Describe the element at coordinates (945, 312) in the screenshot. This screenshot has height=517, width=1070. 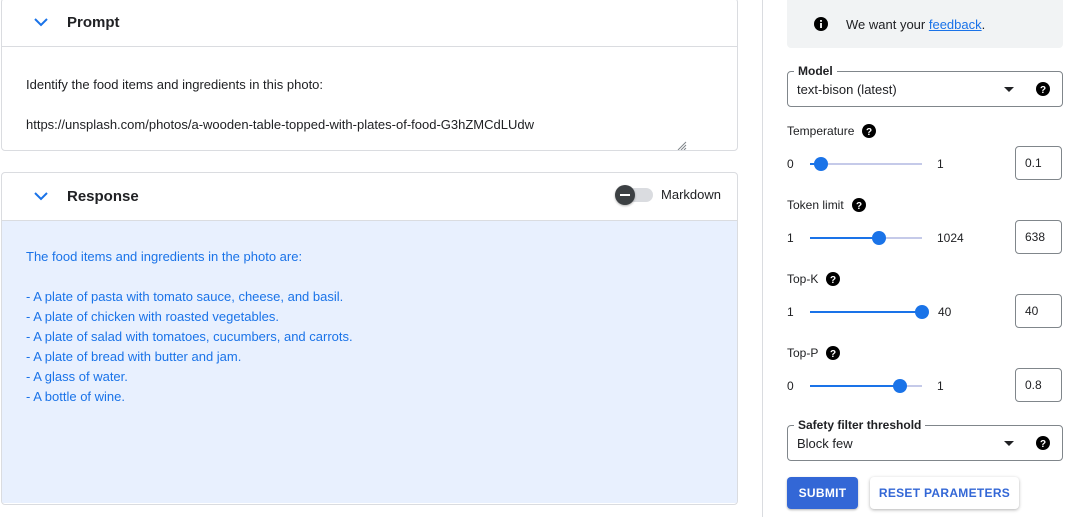
I see `slider-max: 40` at that location.